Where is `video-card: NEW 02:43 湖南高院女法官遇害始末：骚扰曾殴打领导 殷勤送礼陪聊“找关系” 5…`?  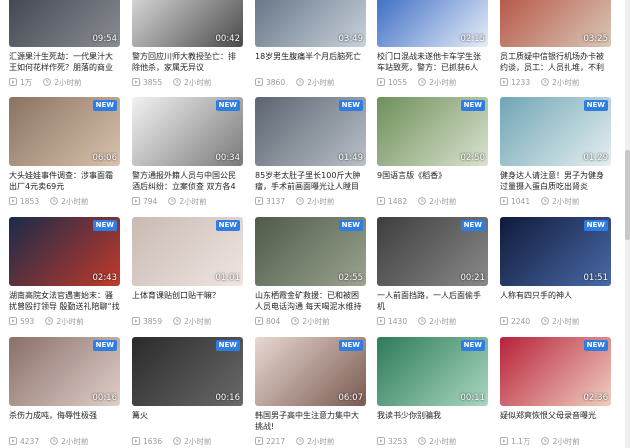 video-card: NEW 02:43 湖南高院女法官遇害始末：骚扰曾殴打领导 殷勤送礼陪聊“找关系” 5… is located at coordinates (64, 271).